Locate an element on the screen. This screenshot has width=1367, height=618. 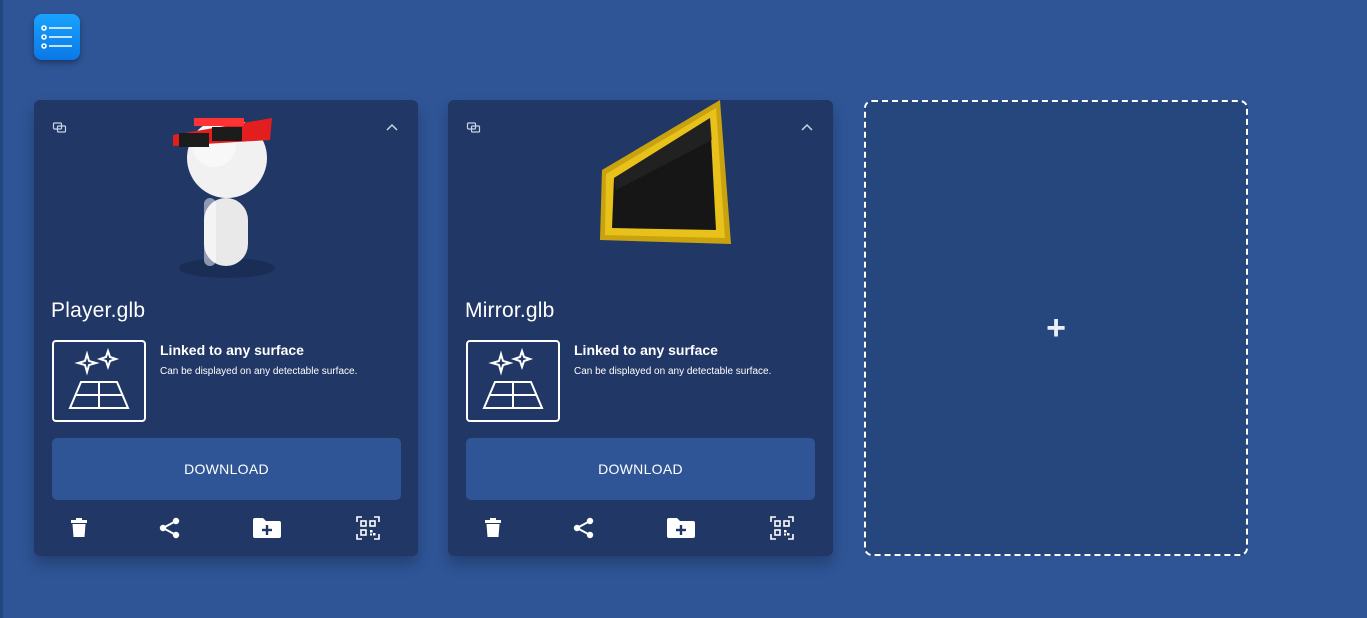
player-model-preview is located at coordinates (224, 198).